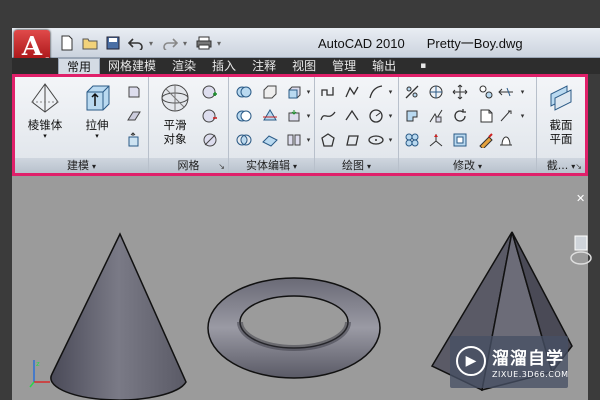 This screenshot has height=400, width=600. I want to click on rectangle-icon, so click(352, 116).